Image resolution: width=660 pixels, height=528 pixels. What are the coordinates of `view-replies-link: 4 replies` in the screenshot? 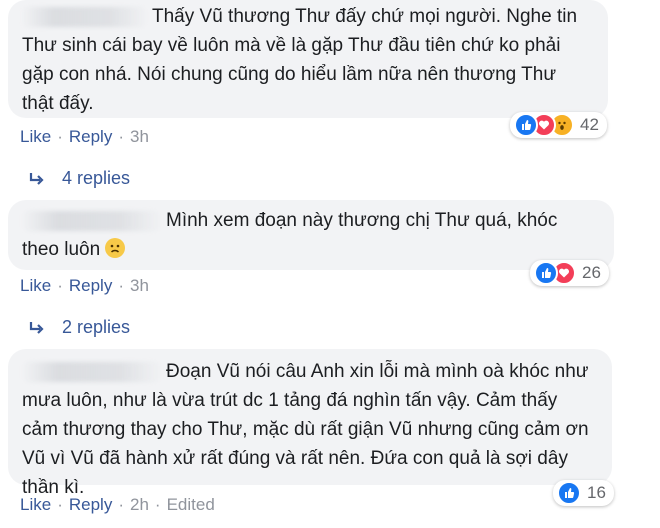 It's located at (79, 178).